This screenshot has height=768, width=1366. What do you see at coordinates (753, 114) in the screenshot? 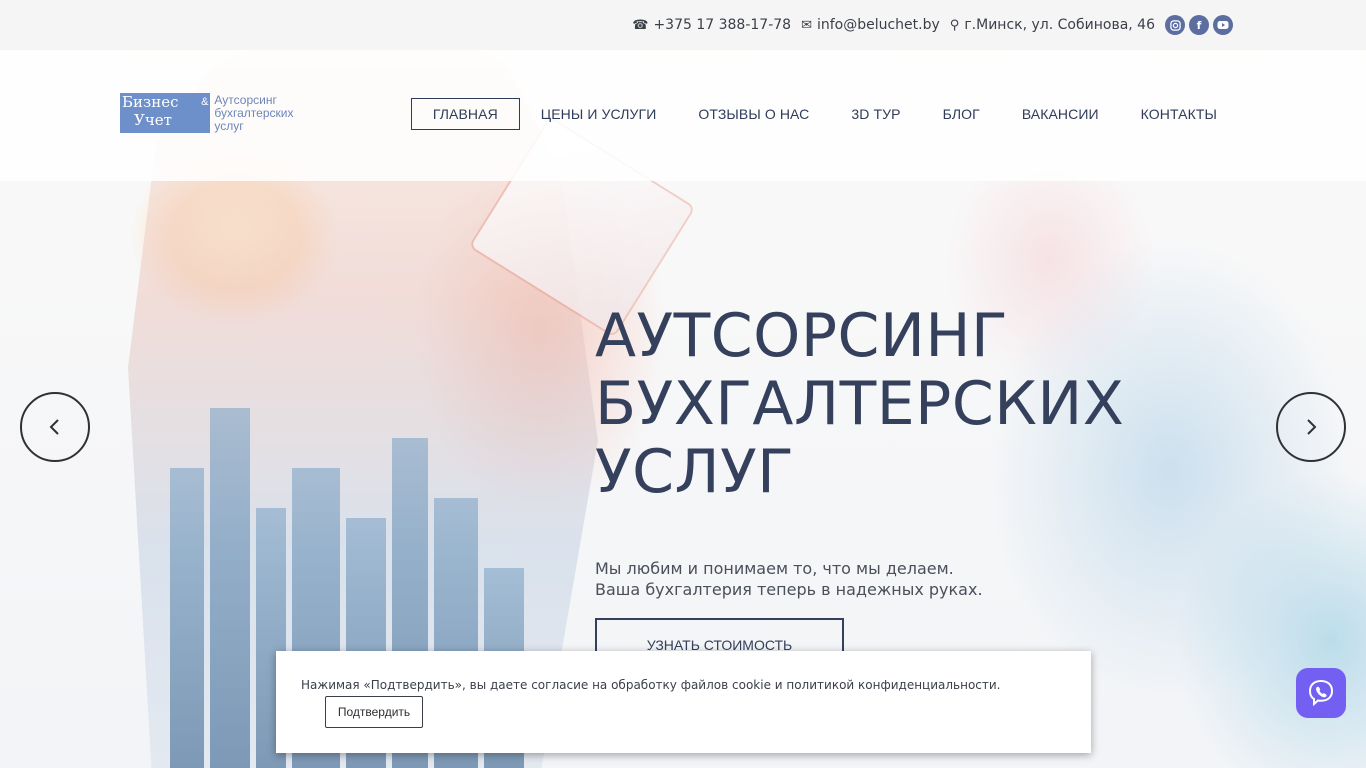
I see `nav-item-reviews: ОТЗЫВЫ О НАС` at bounding box center [753, 114].